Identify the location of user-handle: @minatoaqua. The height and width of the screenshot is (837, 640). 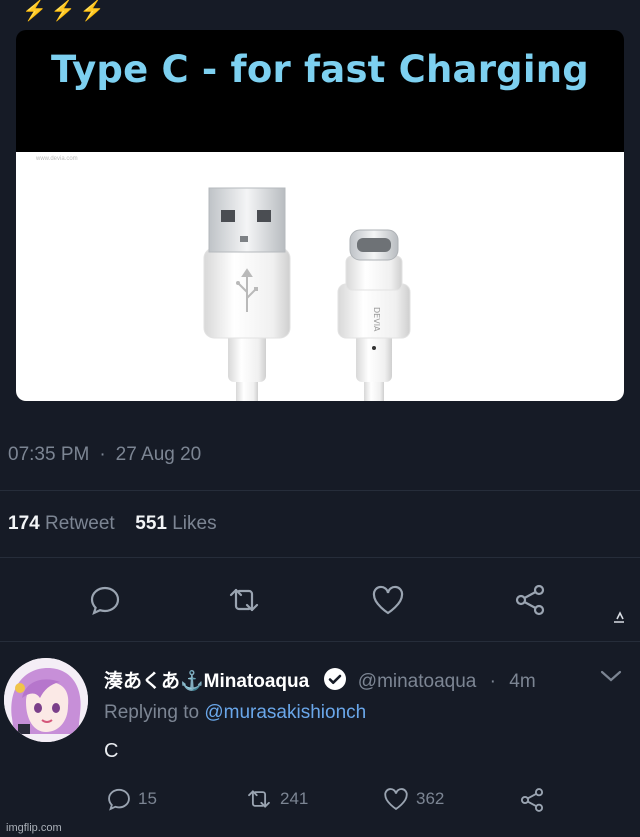
(417, 681).